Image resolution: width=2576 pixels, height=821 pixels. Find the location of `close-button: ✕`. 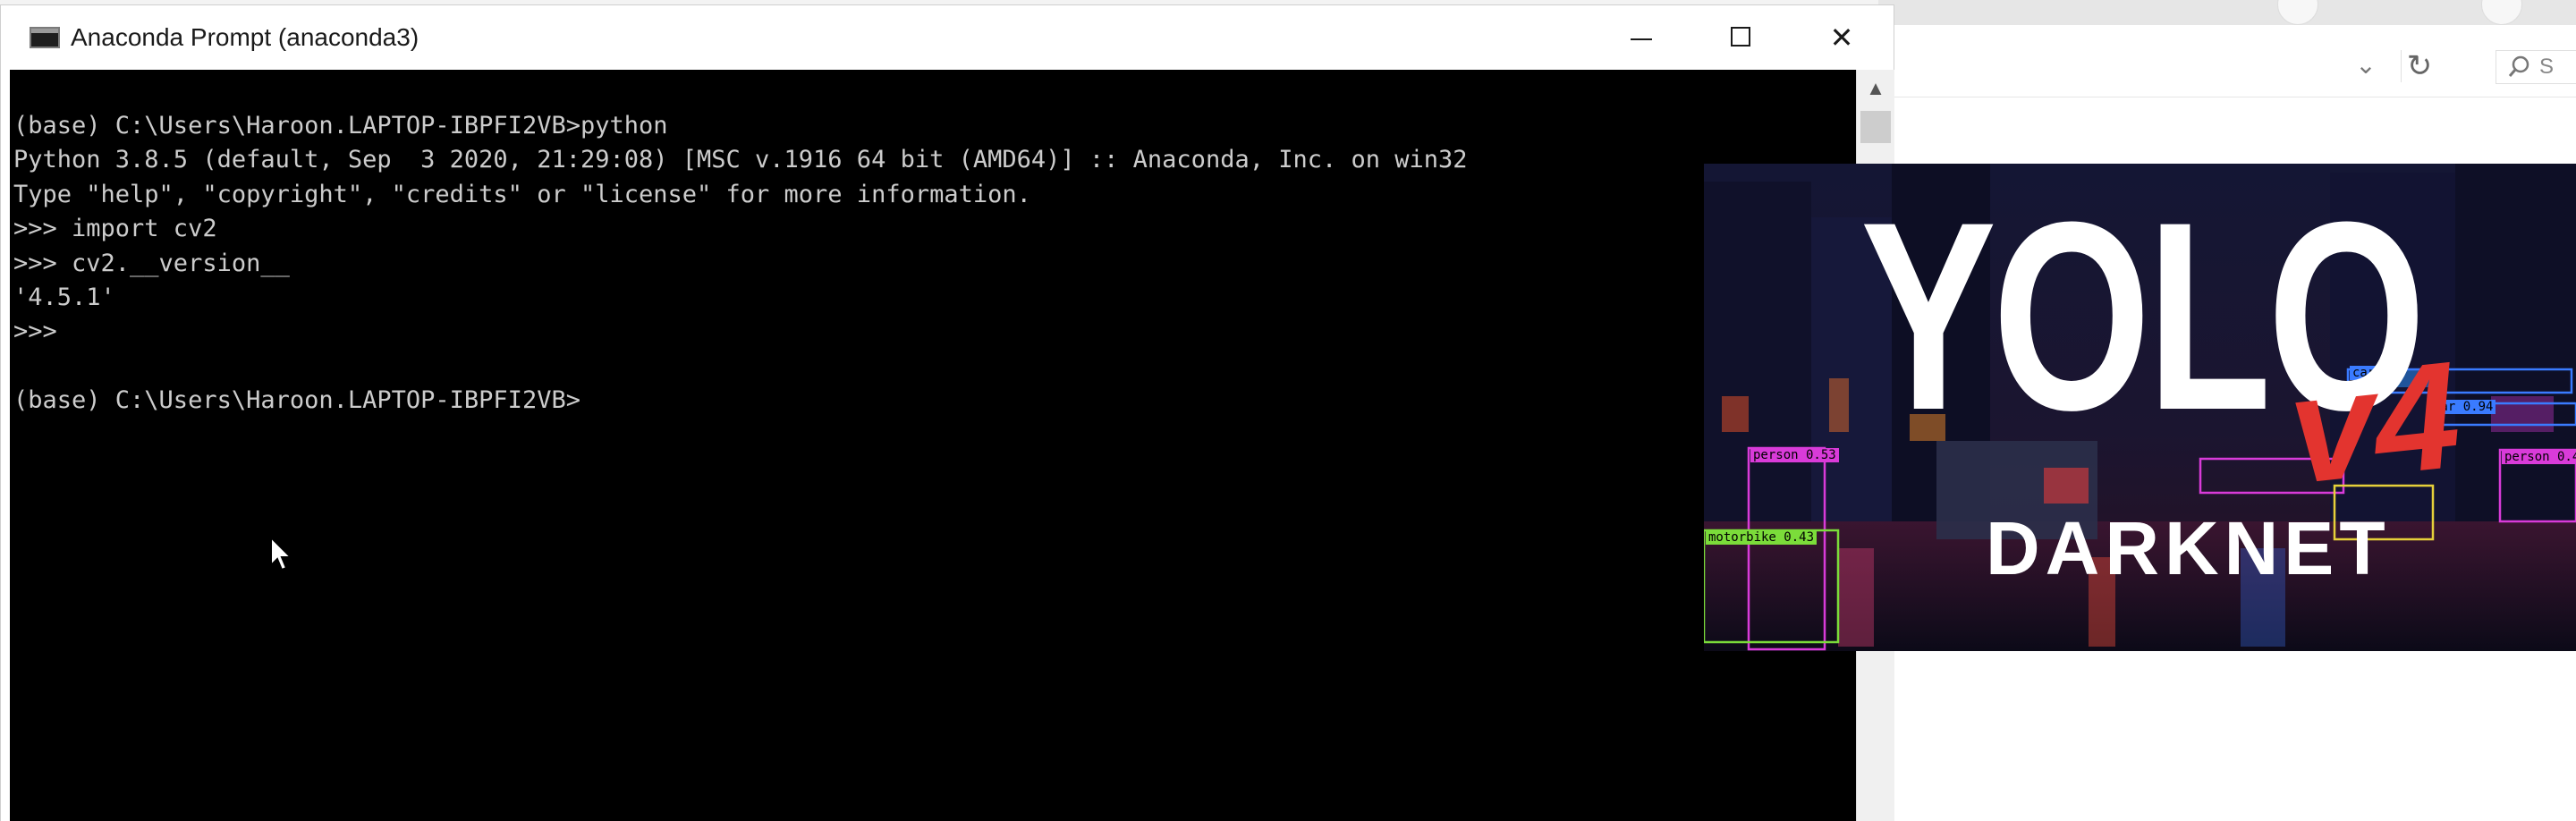

close-button: ✕ is located at coordinates (1842, 37).